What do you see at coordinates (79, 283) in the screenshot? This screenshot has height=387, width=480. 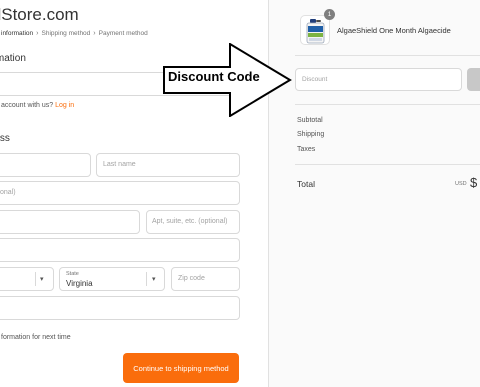 I see `state-value: Virginia` at bounding box center [79, 283].